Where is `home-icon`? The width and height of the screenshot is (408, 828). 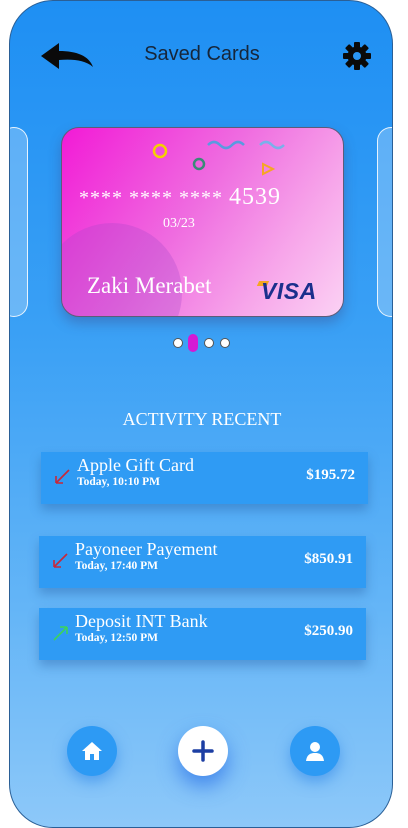
home-icon is located at coordinates (92, 751).